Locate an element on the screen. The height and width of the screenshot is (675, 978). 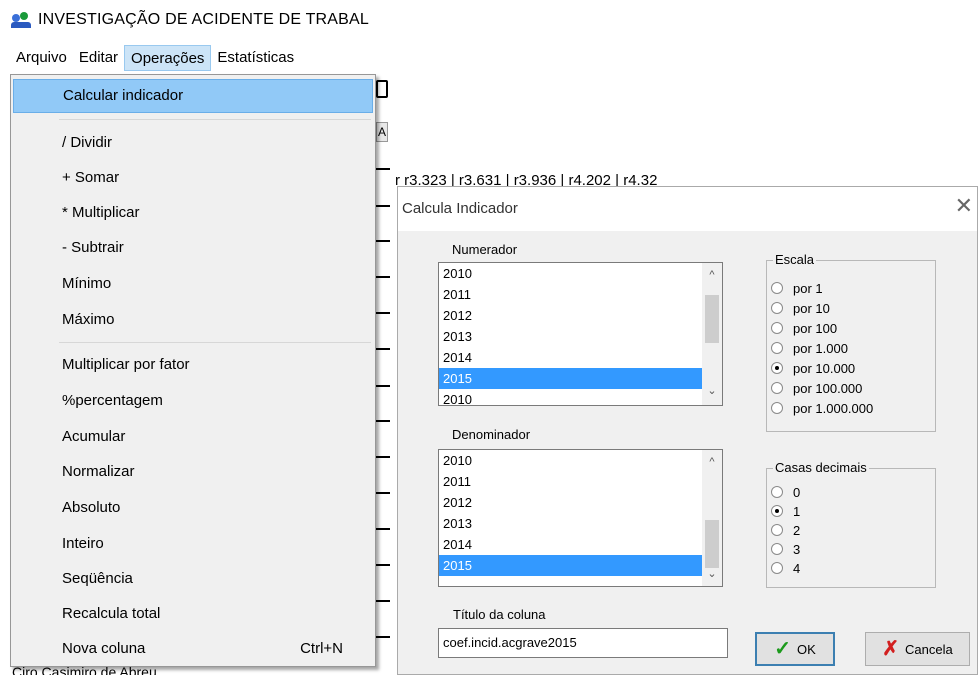
menu-item-normalizar: Normalizar is located at coordinates (193, 472).